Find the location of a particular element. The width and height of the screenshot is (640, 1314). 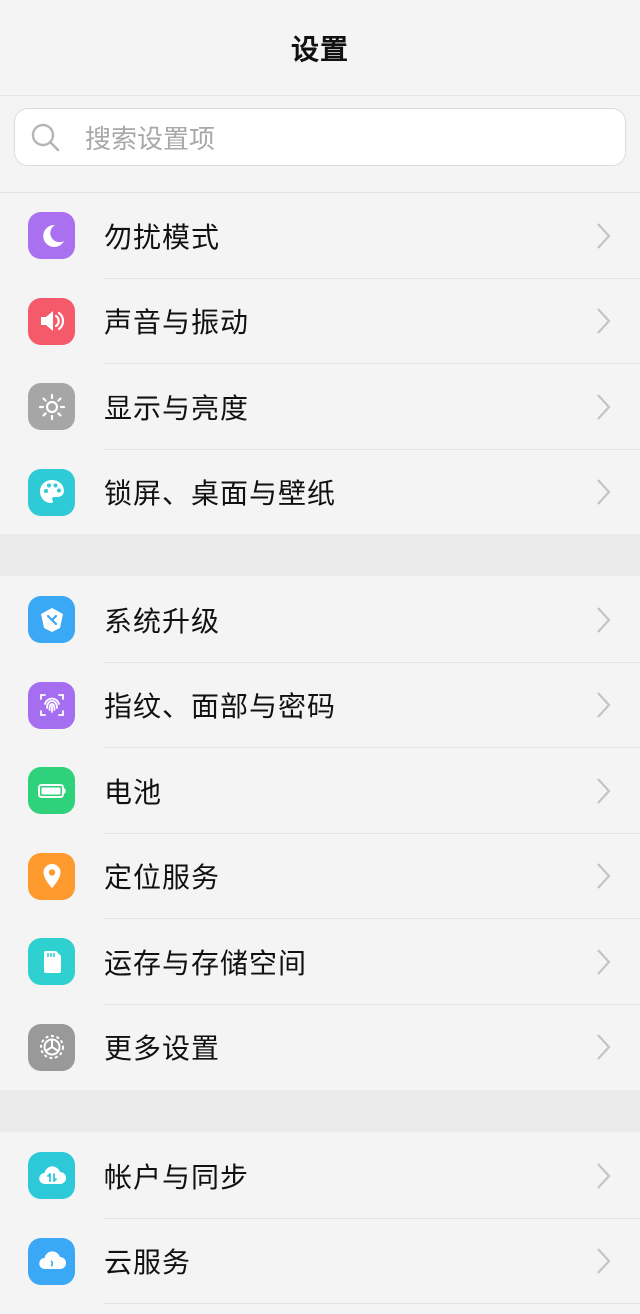

gear-icon is located at coordinates (51, 1047).